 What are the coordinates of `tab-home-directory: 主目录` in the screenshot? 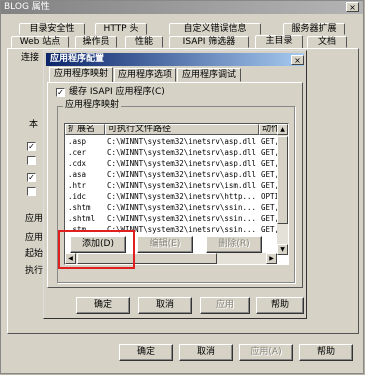 It's located at (279, 42).